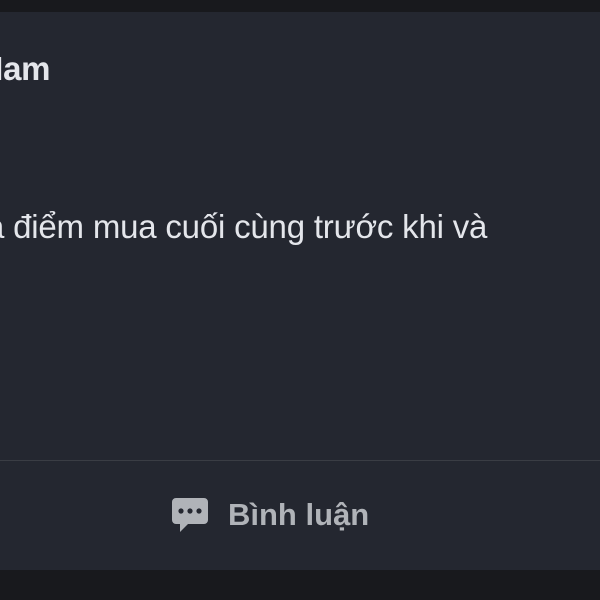 This screenshot has width=600, height=600. I want to click on post-author-name: t Nam, so click(25, 69).